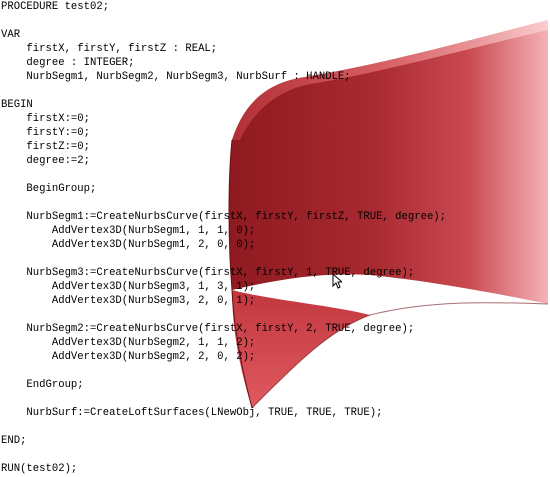 The image size is (550, 477). Describe the element at coordinates (46, 119) in the screenshot. I see `code-line: firstX:=0;` at that location.